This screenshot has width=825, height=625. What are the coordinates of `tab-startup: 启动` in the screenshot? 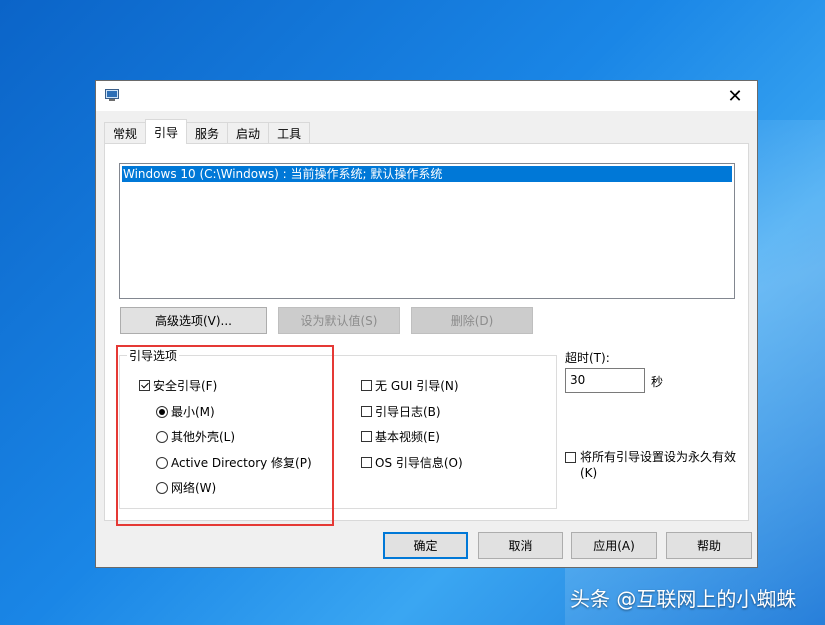 It's located at (248, 133).